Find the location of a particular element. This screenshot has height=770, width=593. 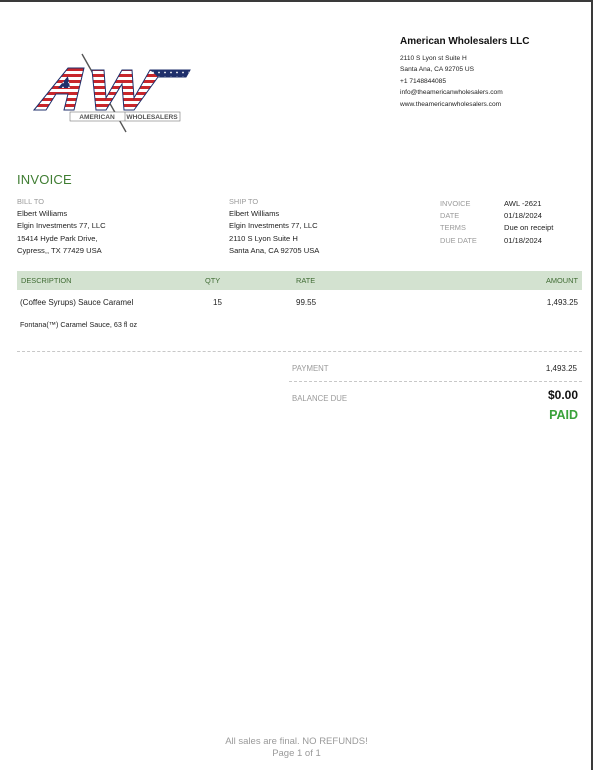

logo-graphic: AMERICAN WHOLESALERS is located at coordinates (111, 93).